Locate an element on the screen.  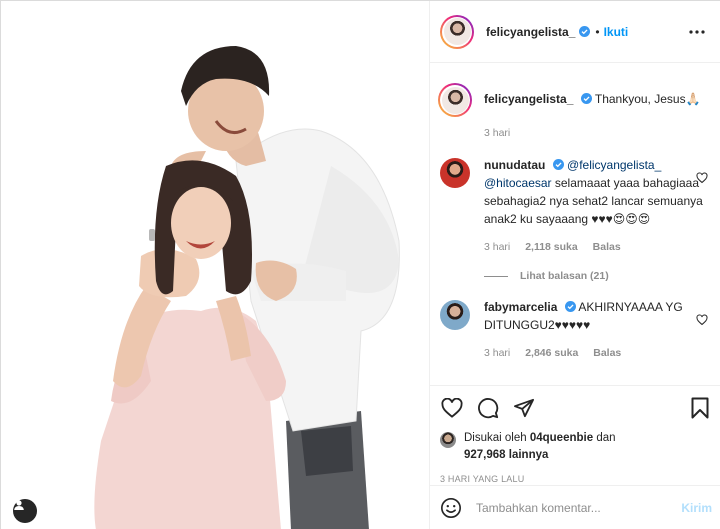
comment-icon is located at coordinates (488, 408).